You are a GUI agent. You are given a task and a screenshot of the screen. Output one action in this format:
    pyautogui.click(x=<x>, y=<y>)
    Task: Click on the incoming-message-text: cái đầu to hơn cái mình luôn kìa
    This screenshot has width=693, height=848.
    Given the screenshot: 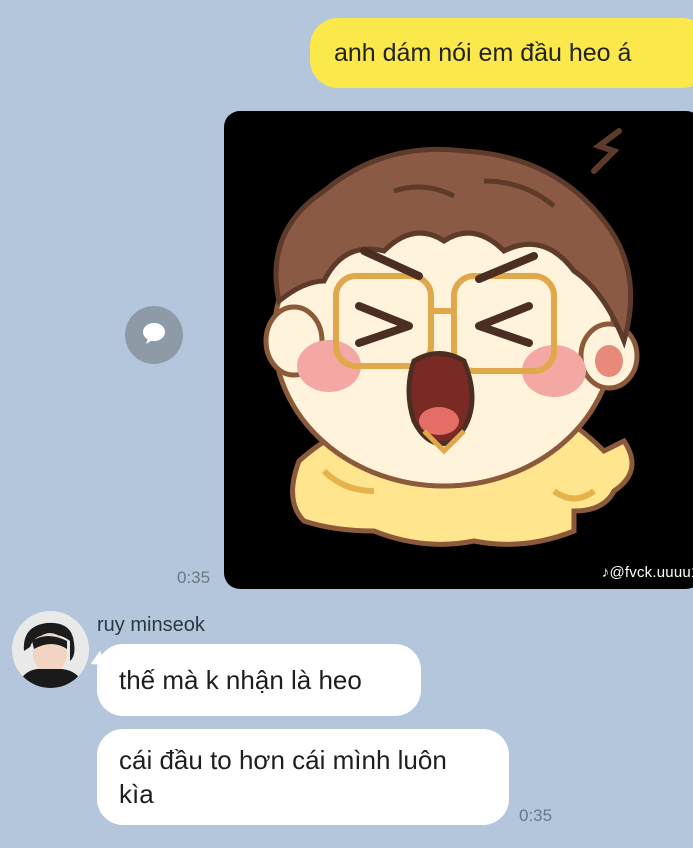 What is the action you would take?
    pyautogui.click(x=283, y=777)
    